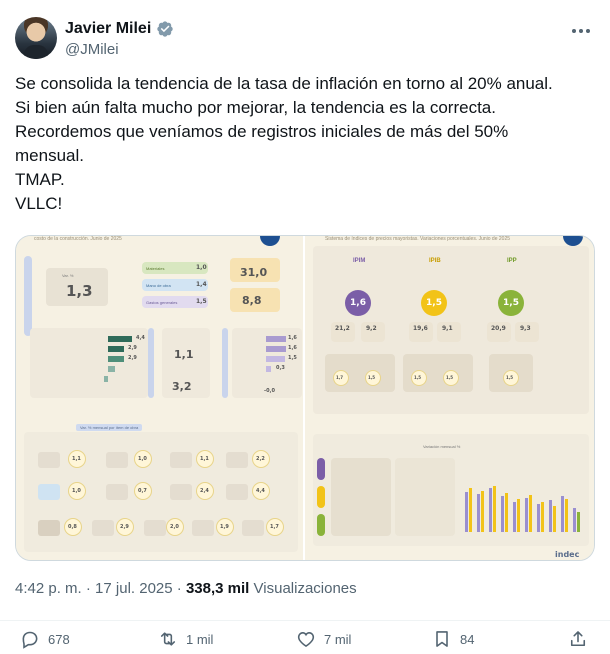 The image size is (610, 654). What do you see at coordinates (162, 302) in the screenshot?
I see `breakdown-label: Gastos generales` at bounding box center [162, 302].